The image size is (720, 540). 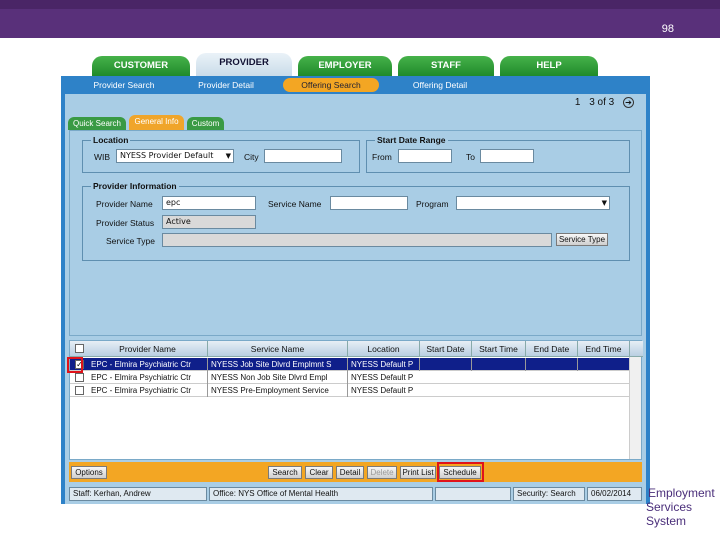 What do you see at coordinates (79, 348) in the screenshot?
I see `select-all-checkbox` at bounding box center [79, 348].